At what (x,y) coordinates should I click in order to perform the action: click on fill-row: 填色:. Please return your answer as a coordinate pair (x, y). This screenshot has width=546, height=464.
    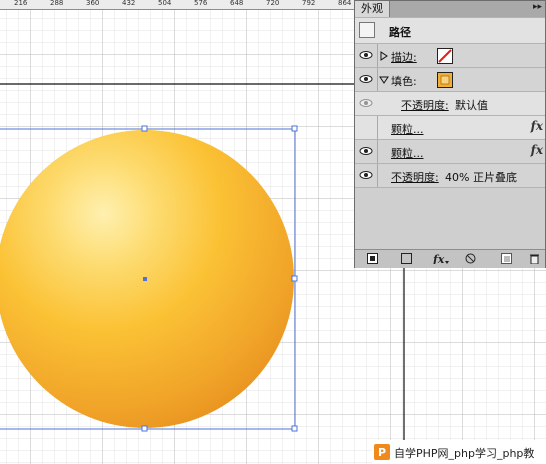
    Looking at the image, I should click on (450, 79).